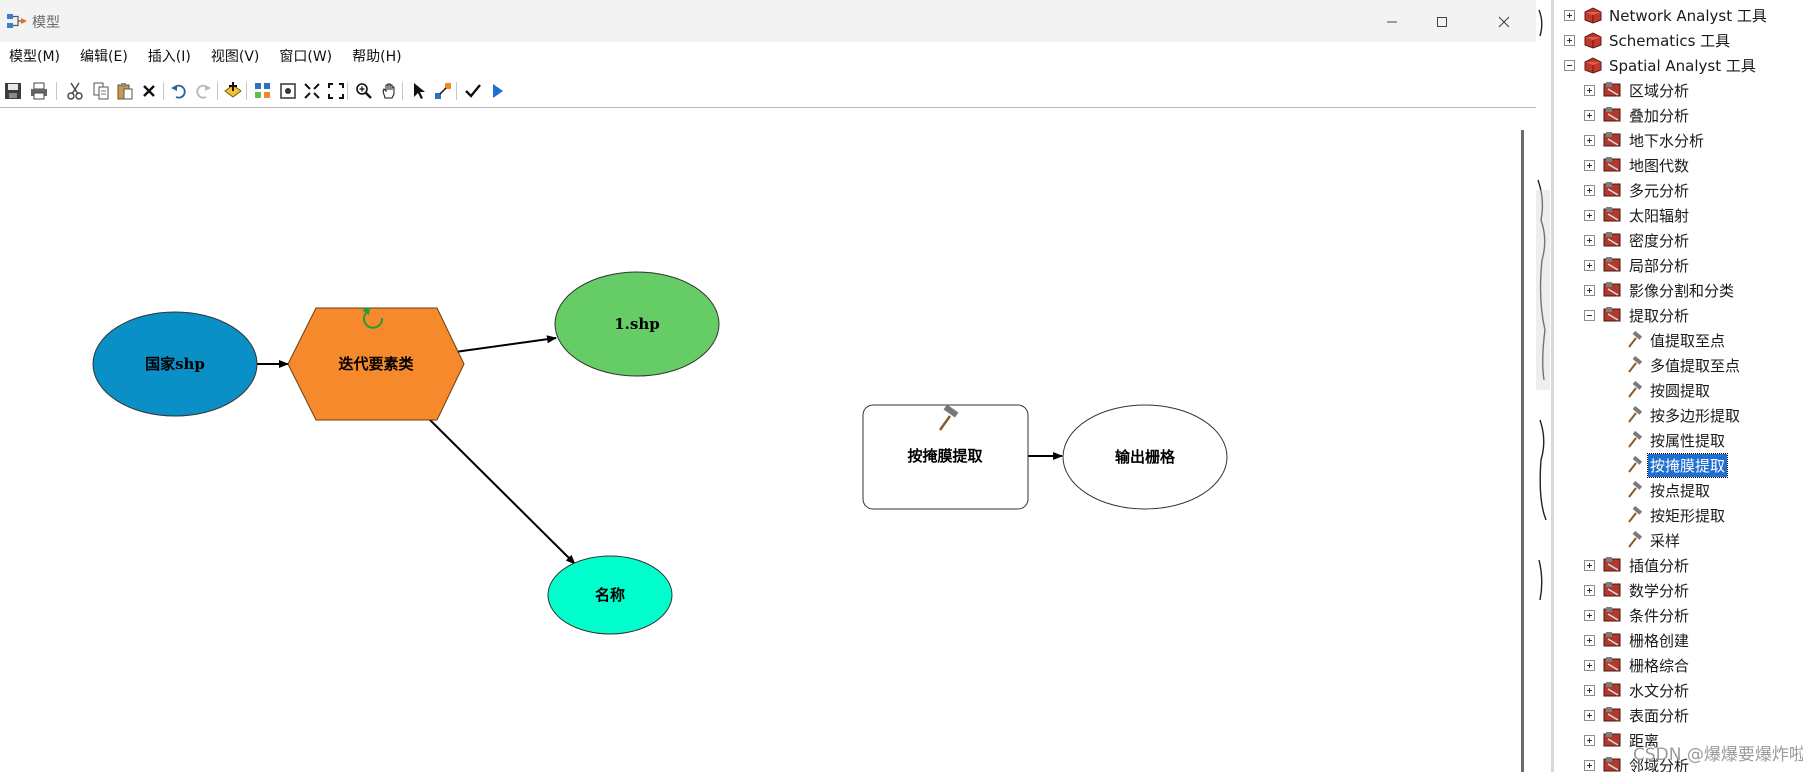  What do you see at coordinates (610, 595) in the screenshot?
I see `node-name: 名称` at bounding box center [610, 595].